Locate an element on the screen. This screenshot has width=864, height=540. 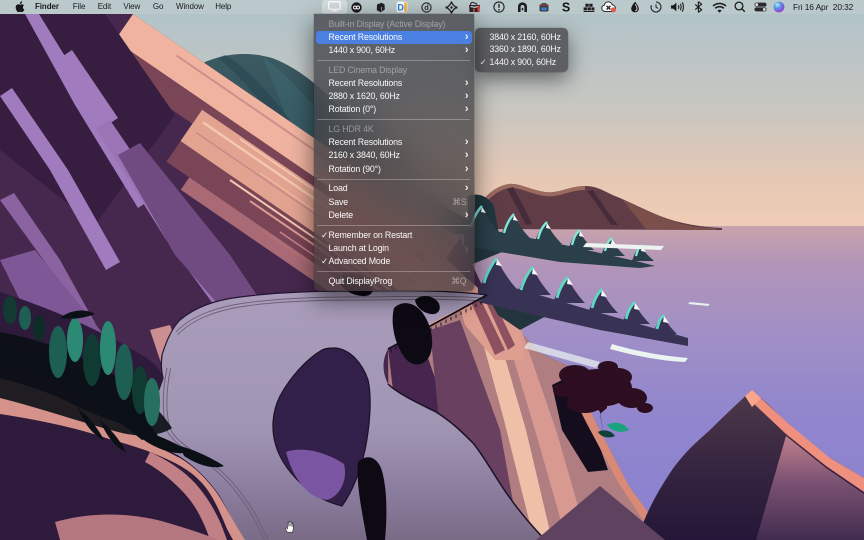
svg-text: d is located at coordinates (426, 7).